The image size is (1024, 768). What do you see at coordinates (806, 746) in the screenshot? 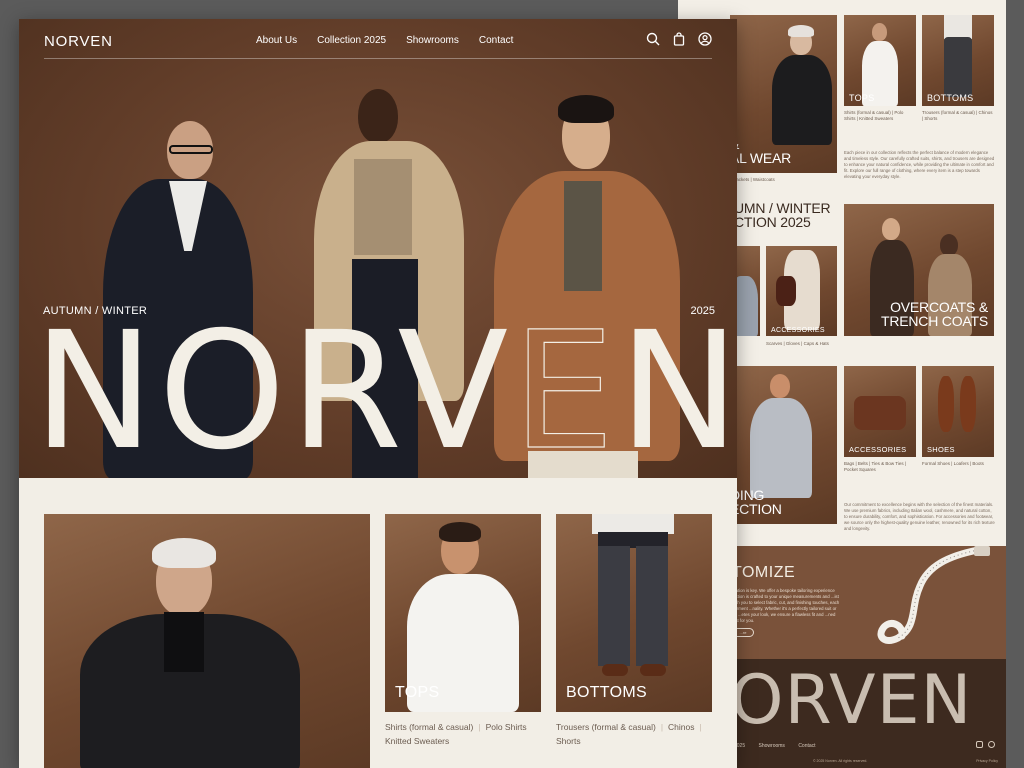
I see `back-footer-link-contact: Contact` at bounding box center [806, 746].